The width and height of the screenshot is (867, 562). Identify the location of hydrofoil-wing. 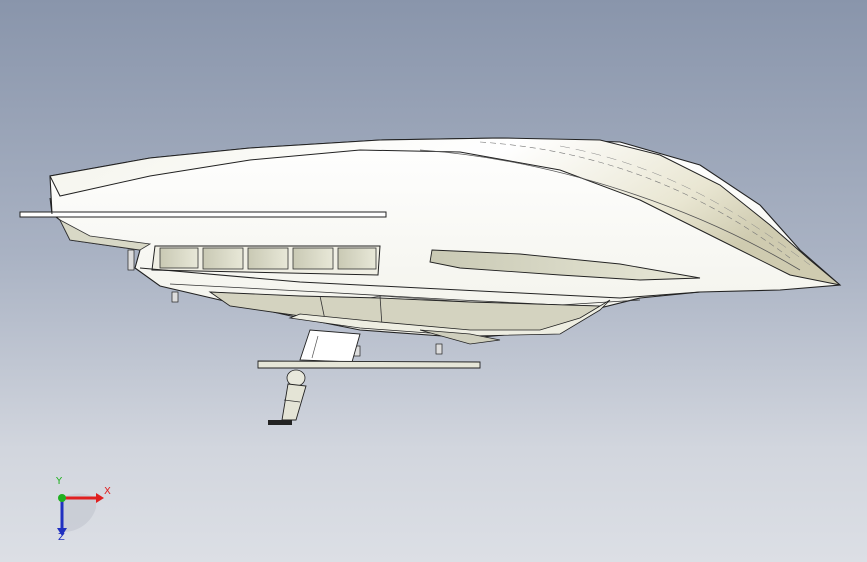
(369, 364).